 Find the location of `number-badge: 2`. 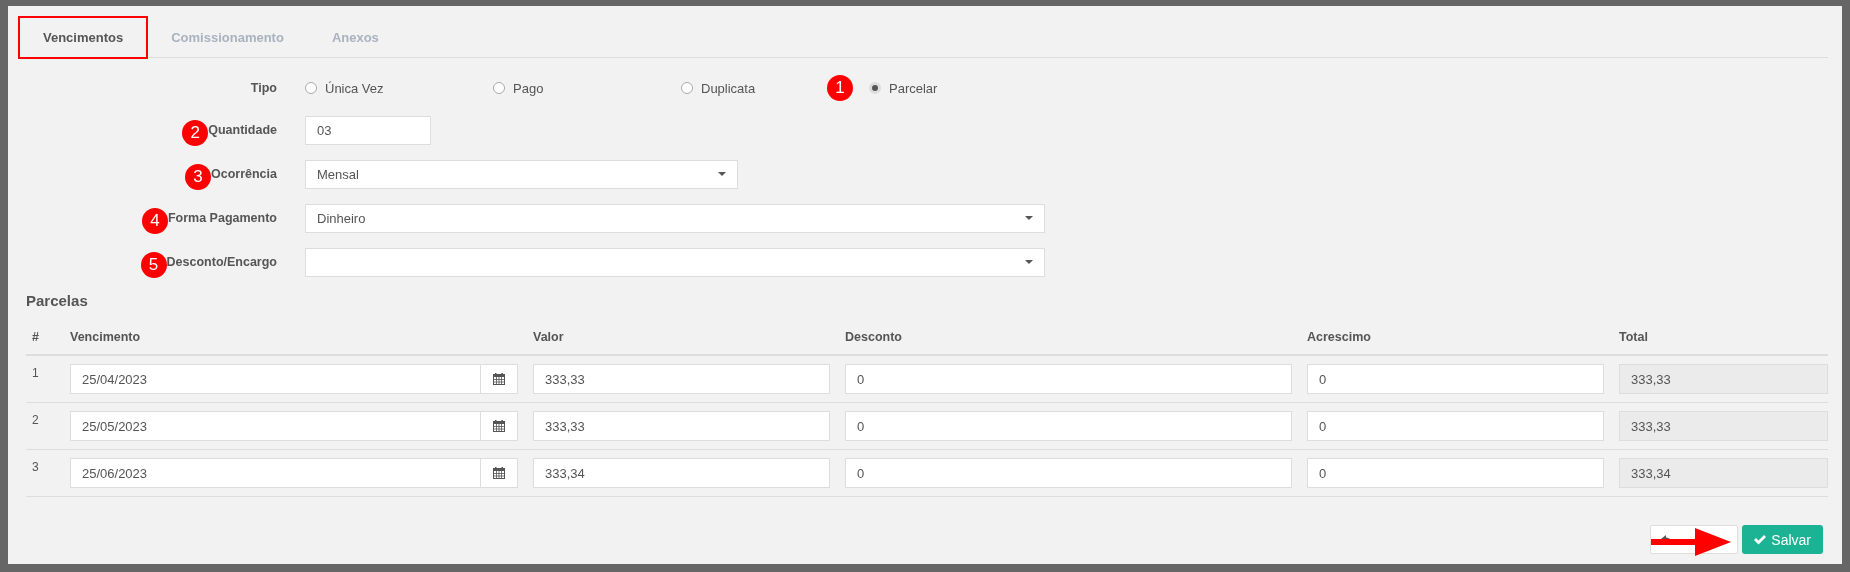

number-badge: 2 is located at coordinates (195, 133).